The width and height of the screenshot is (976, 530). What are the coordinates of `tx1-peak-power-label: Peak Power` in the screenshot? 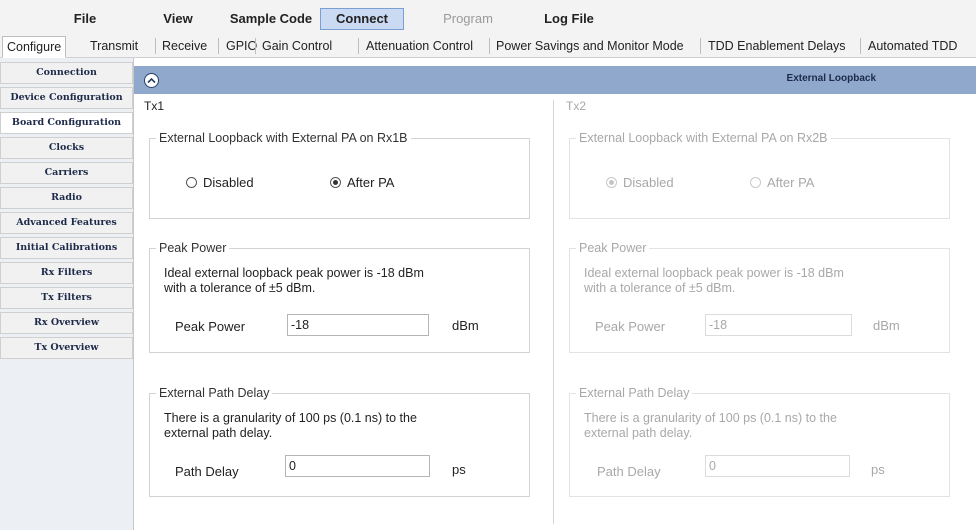 It's located at (210, 326).